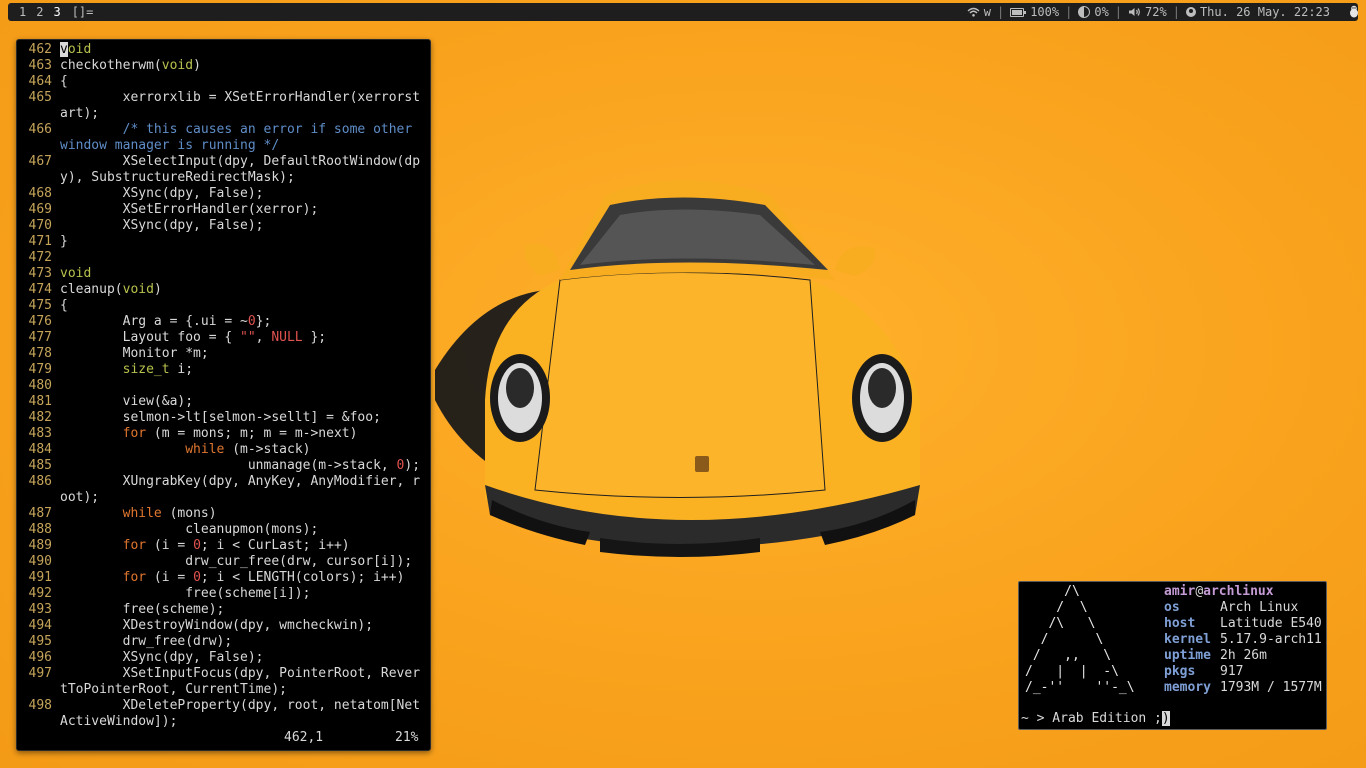 The image size is (1366, 768). What do you see at coordinates (173, 689) in the screenshot?
I see `line-source: tToPointerRoot, CurrentTime);` at bounding box center [173, 689].